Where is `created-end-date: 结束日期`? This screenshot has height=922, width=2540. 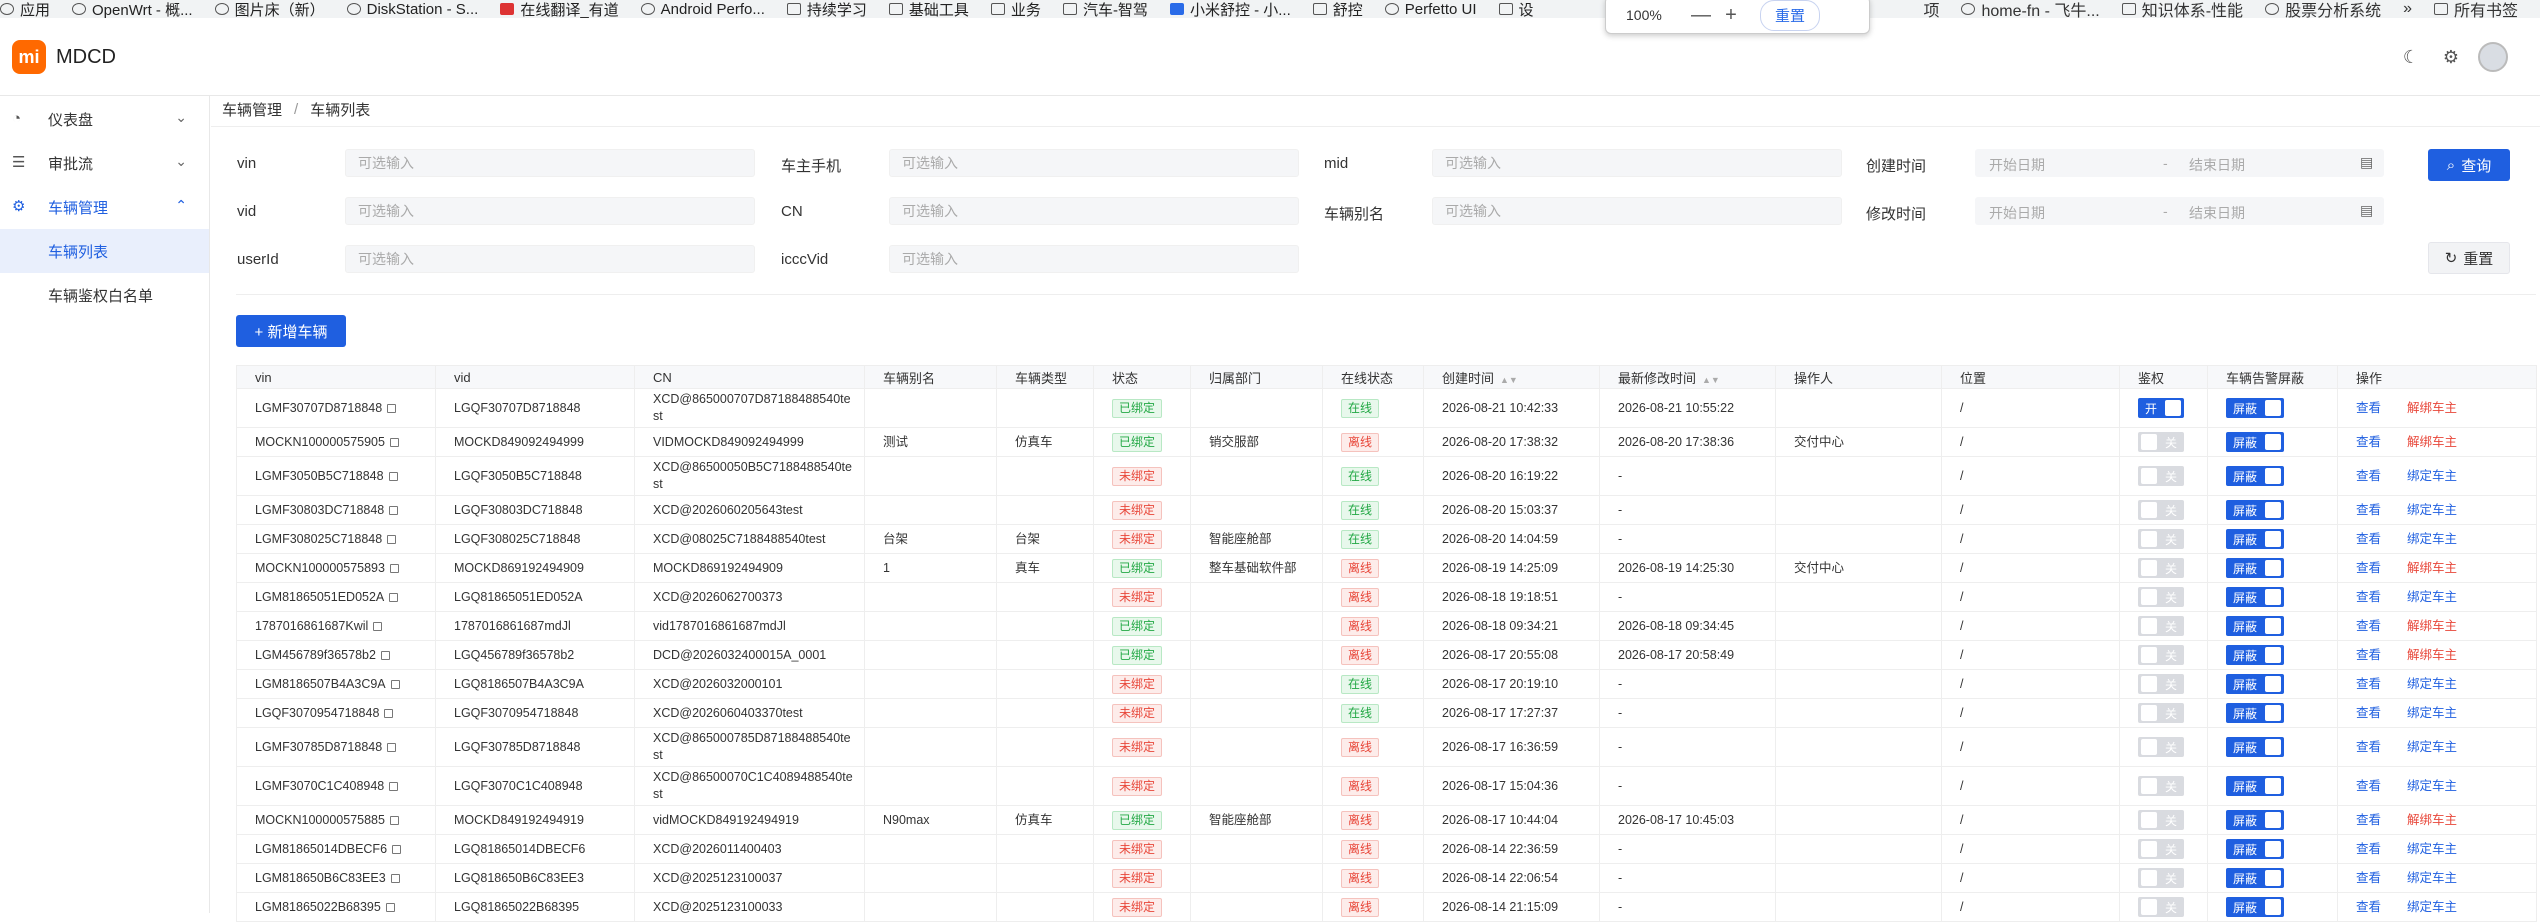 created-end-date: 结束日期 is located at coordinates (2217, 165).